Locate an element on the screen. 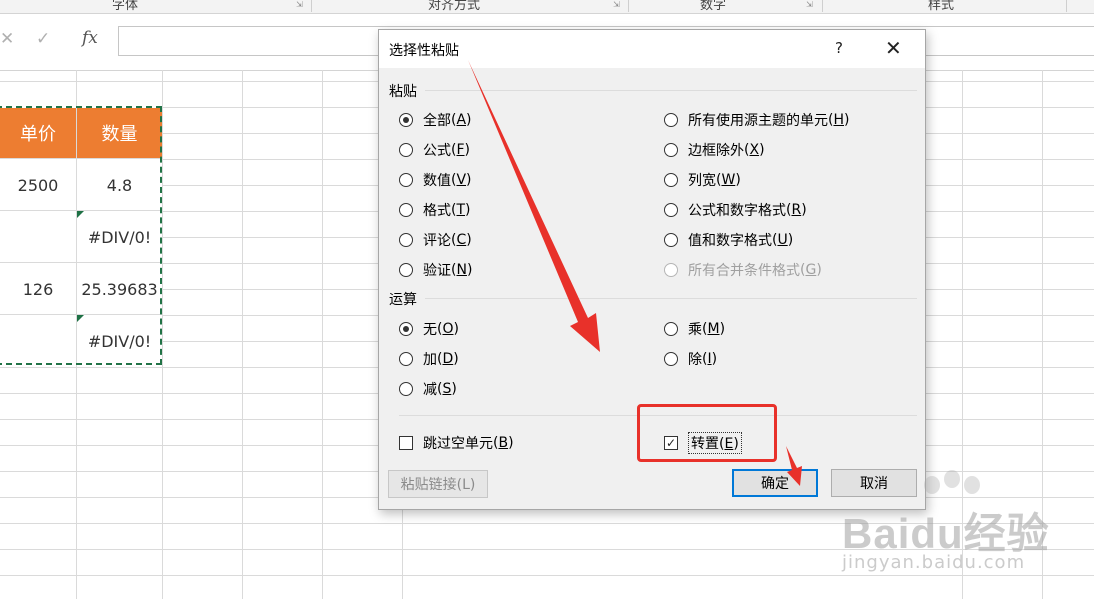 The height and width of the screenshot is (599, 1094). operation-option-add: 加(D) is located at coordinates (429, 359).